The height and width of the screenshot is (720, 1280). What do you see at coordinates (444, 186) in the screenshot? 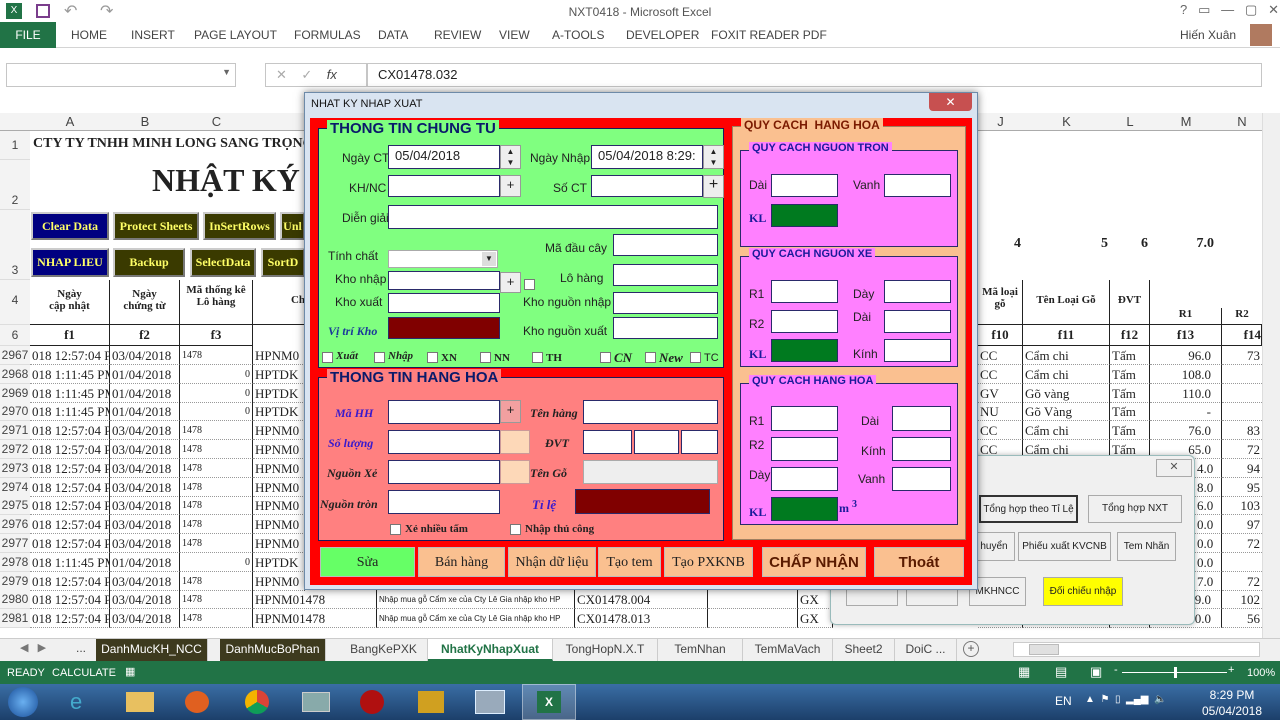
I see `khnc-input` at bounding box center [444, 186].